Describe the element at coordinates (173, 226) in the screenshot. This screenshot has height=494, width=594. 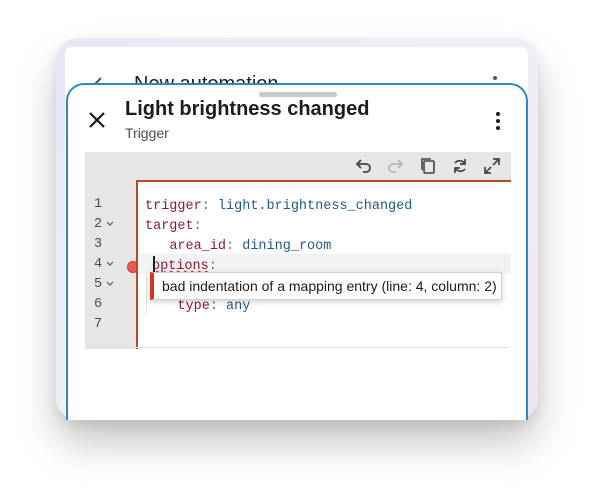
I see `code-line: target:` at that location.